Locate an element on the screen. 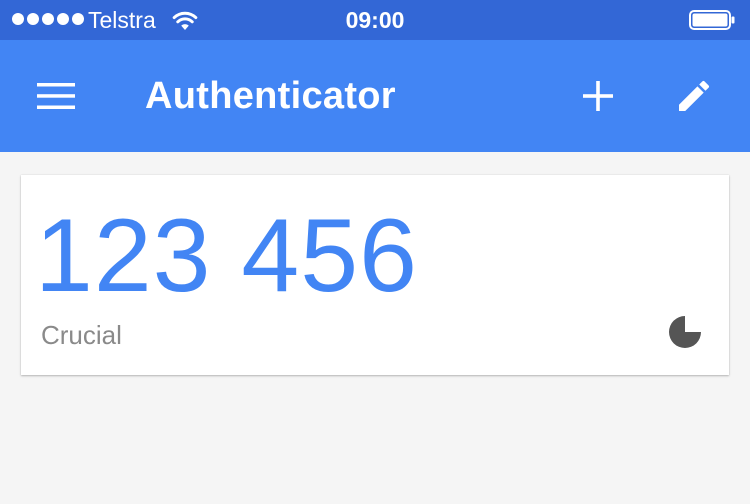 The width and height of the screenshot is (750, 504). status-time: 09:00 is located at coordinates (375, 20).